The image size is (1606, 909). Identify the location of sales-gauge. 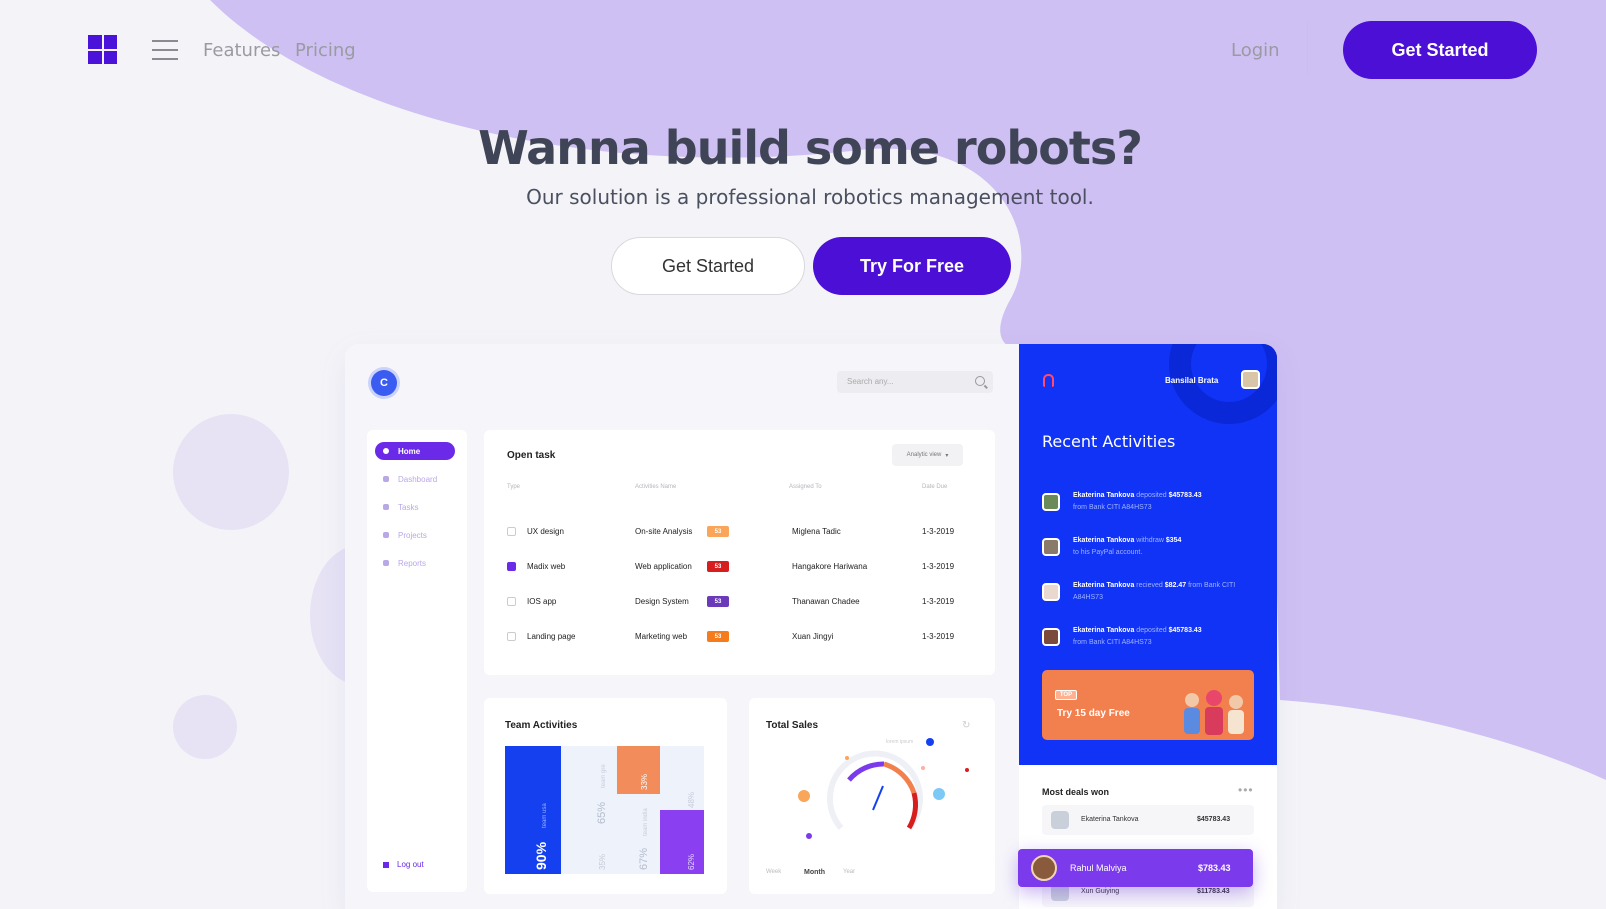
(883, 788).